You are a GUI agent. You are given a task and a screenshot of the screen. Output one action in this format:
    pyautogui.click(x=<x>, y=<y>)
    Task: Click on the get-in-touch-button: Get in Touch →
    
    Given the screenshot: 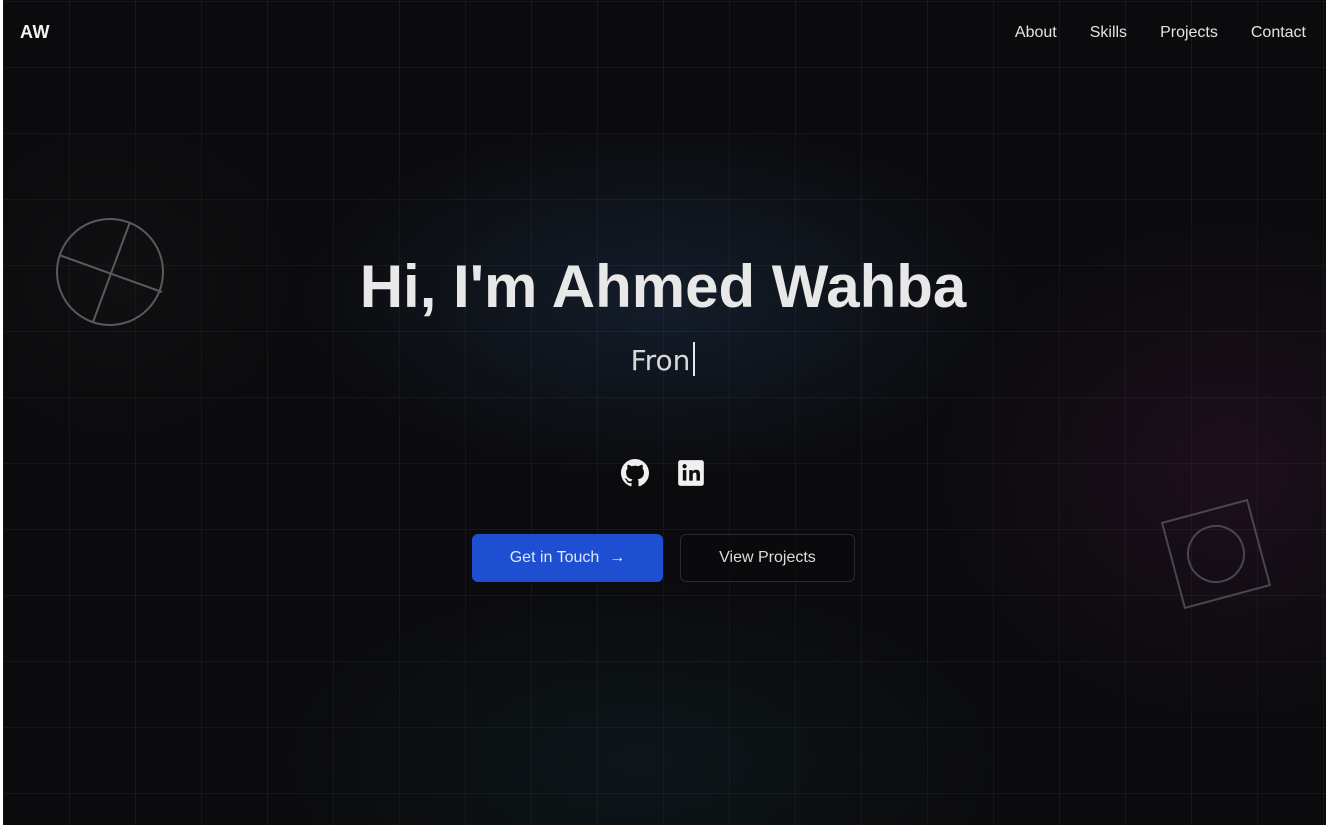 What is the action you would take?
    pyautogui.click(x=567, y=558)
    